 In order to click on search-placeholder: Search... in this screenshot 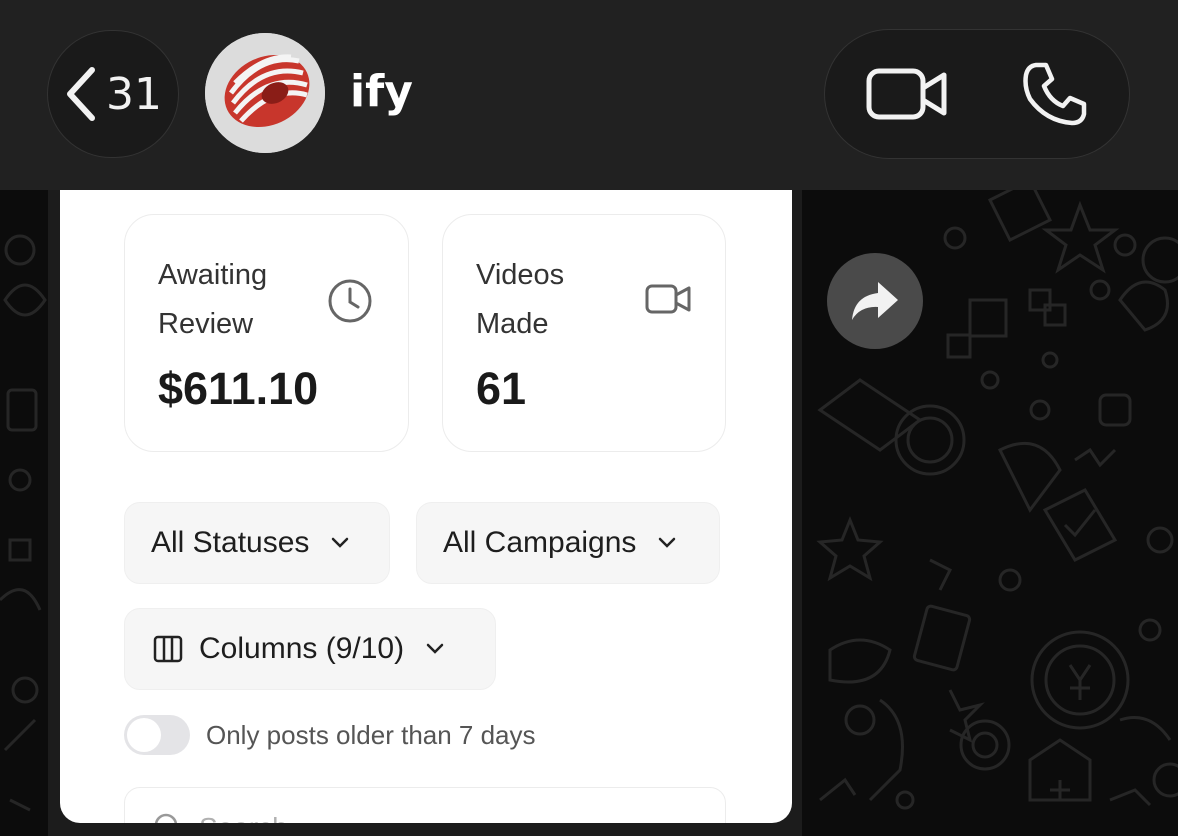, I will do `click(255, 817)`.